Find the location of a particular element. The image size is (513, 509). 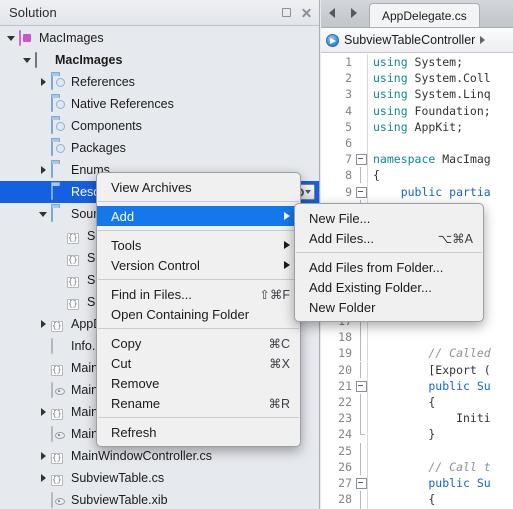

pin-icon is located at coordinates (287, 13).